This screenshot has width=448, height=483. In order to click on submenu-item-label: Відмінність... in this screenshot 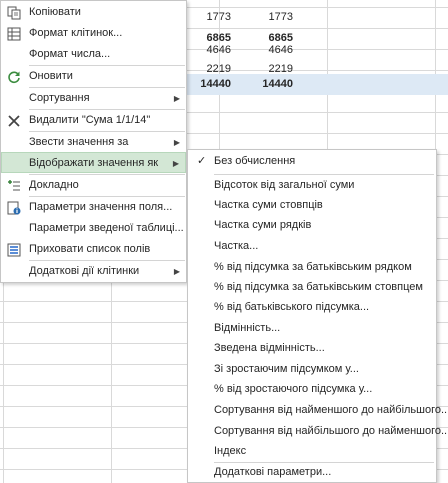, I will do `click(247, 328)`.